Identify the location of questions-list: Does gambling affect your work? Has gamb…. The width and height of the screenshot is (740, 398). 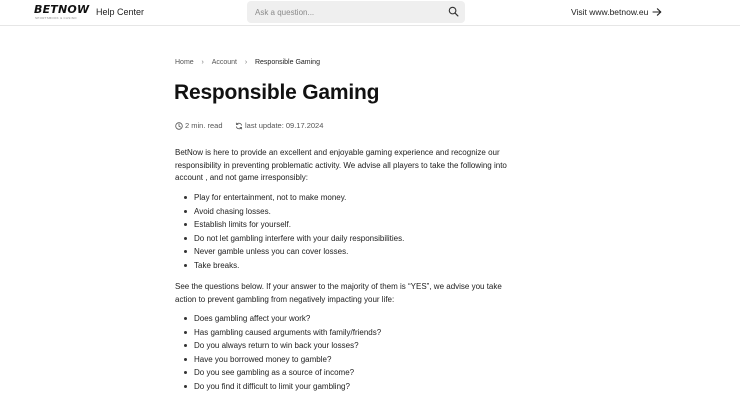
(354, 352).